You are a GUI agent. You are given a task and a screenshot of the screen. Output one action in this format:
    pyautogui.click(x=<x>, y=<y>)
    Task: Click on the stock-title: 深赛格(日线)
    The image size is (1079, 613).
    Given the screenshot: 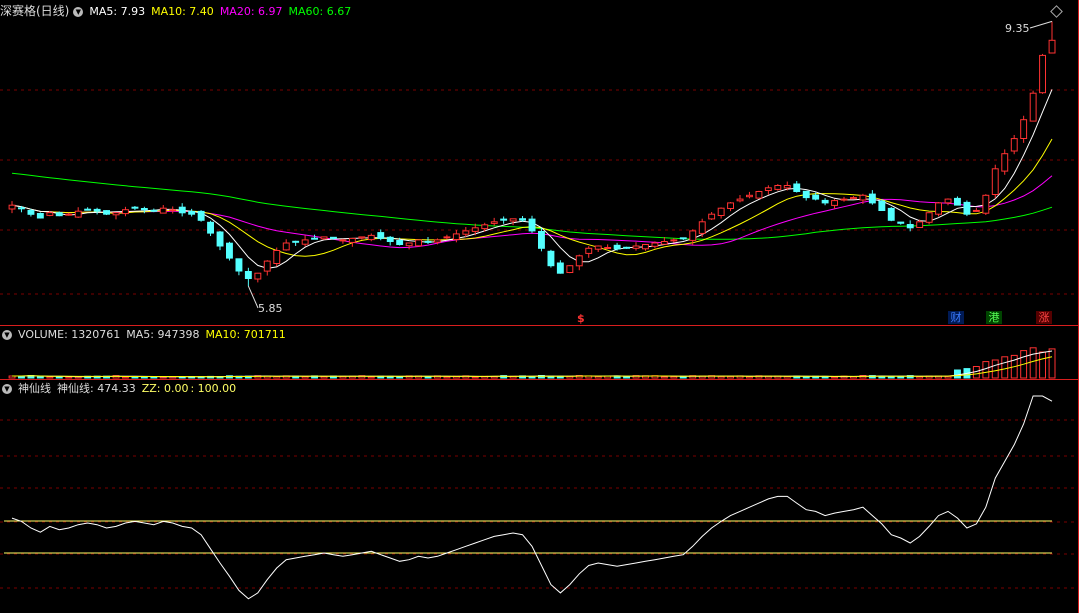 What is the action you would take?
    pyautogui.click(x=35, y=11)
    